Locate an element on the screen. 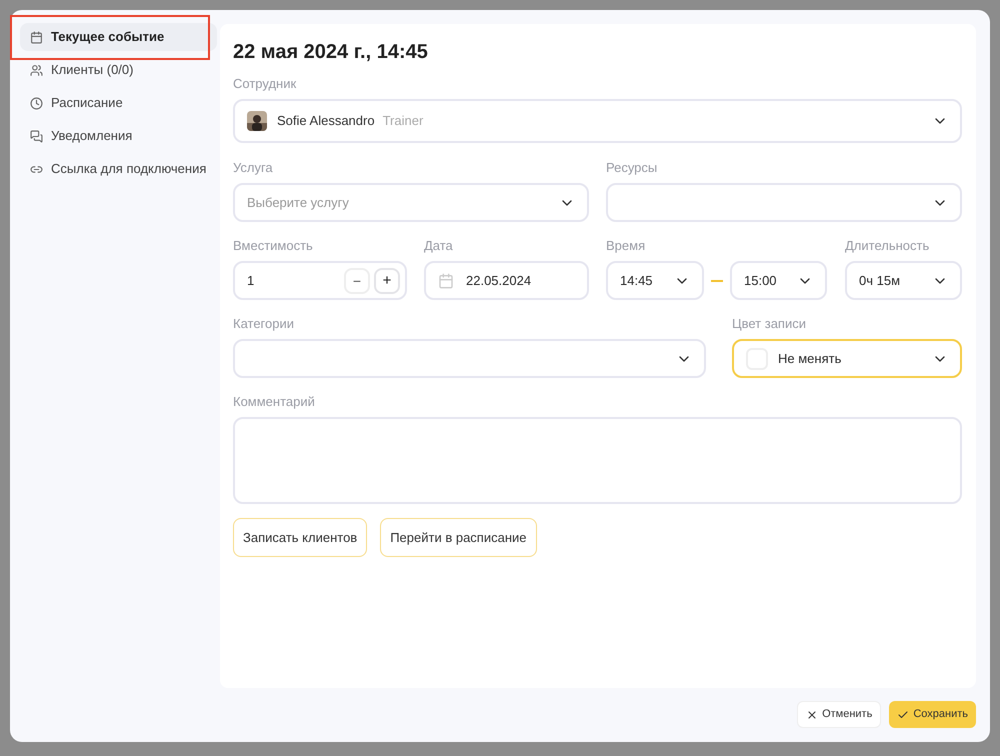 This screenshot has height=756, width=1000. start-time: 14:45 is located at coordinates (636, 281).